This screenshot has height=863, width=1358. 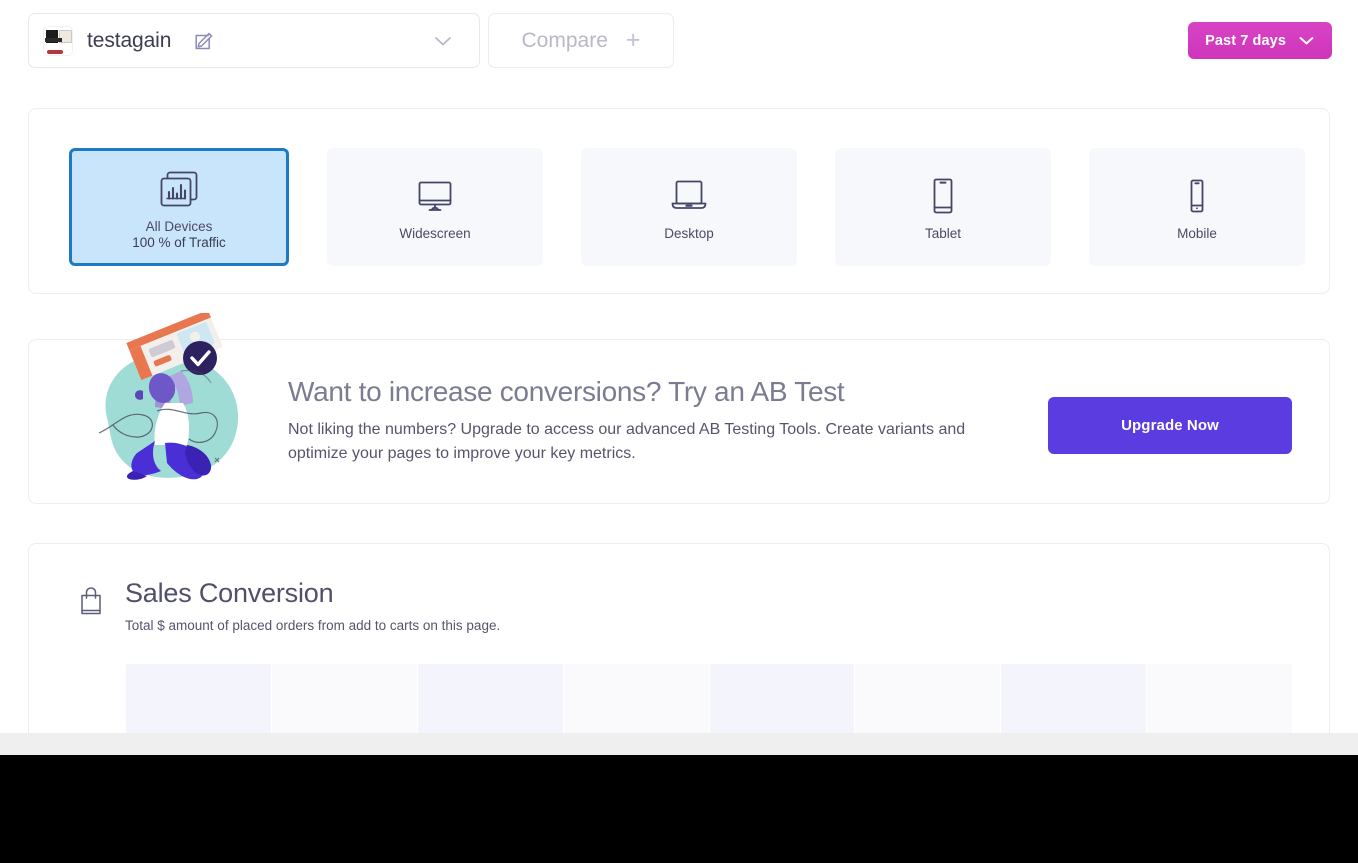 I want to click on shopping-bag-icon, so click(x=91, y=603).